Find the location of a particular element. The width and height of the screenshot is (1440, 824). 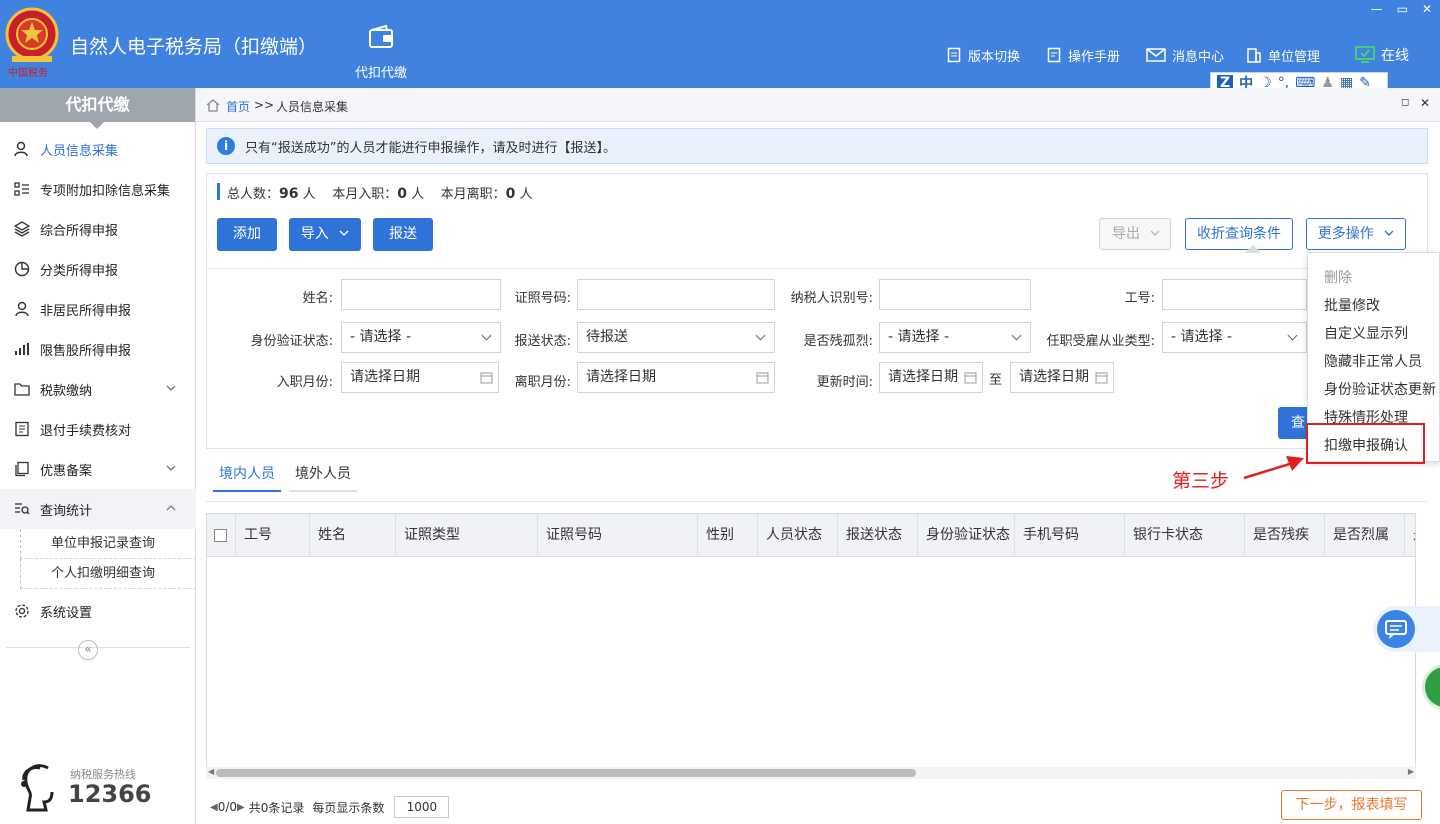

menu-item-custom-columns: 自定义显示列 is located at coordinates (1366, 333).